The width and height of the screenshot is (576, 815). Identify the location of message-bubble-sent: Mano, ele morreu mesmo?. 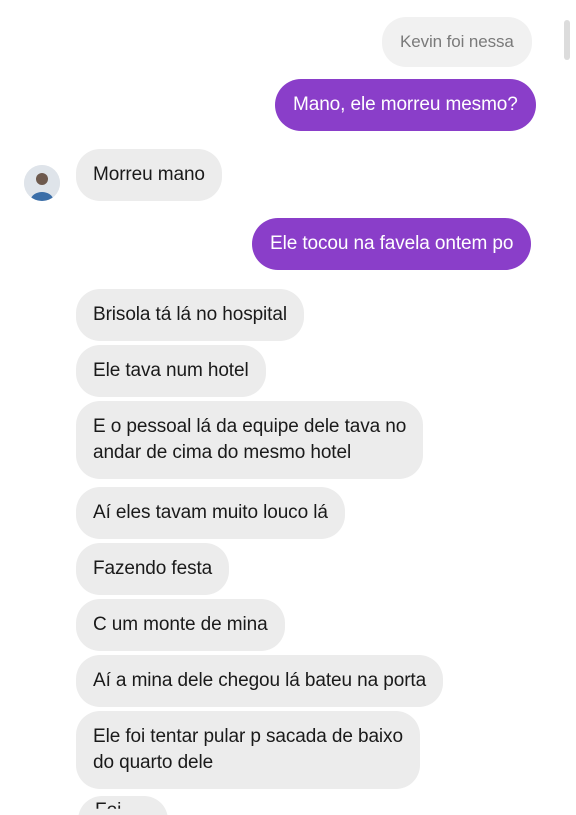
(405, 105).